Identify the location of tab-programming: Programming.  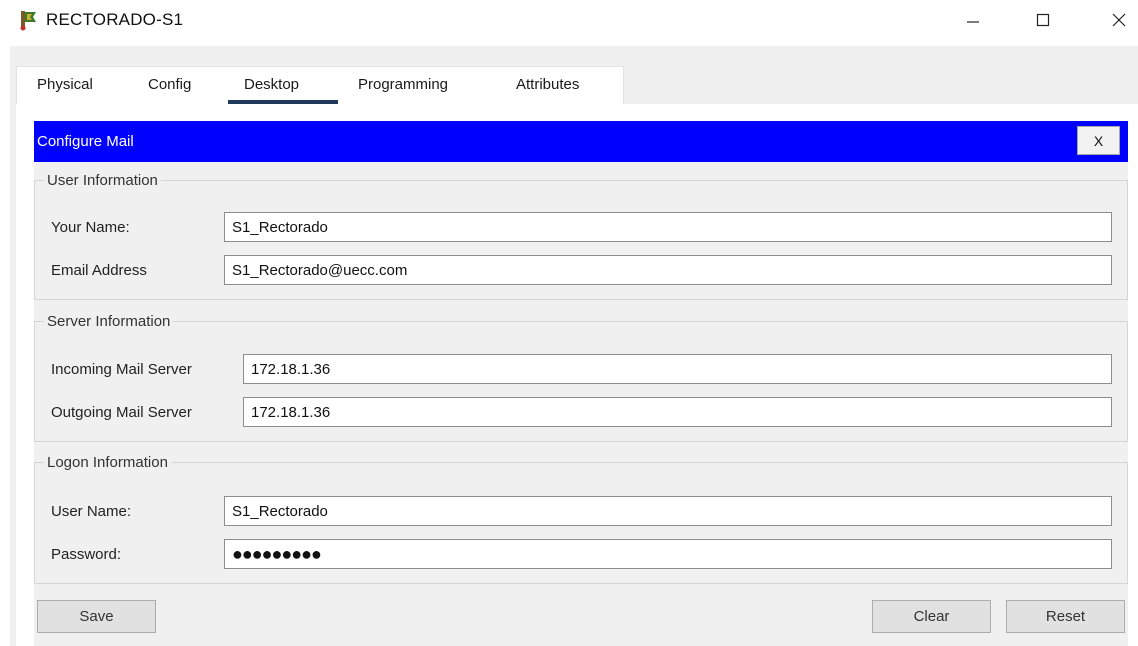
(403, 84).